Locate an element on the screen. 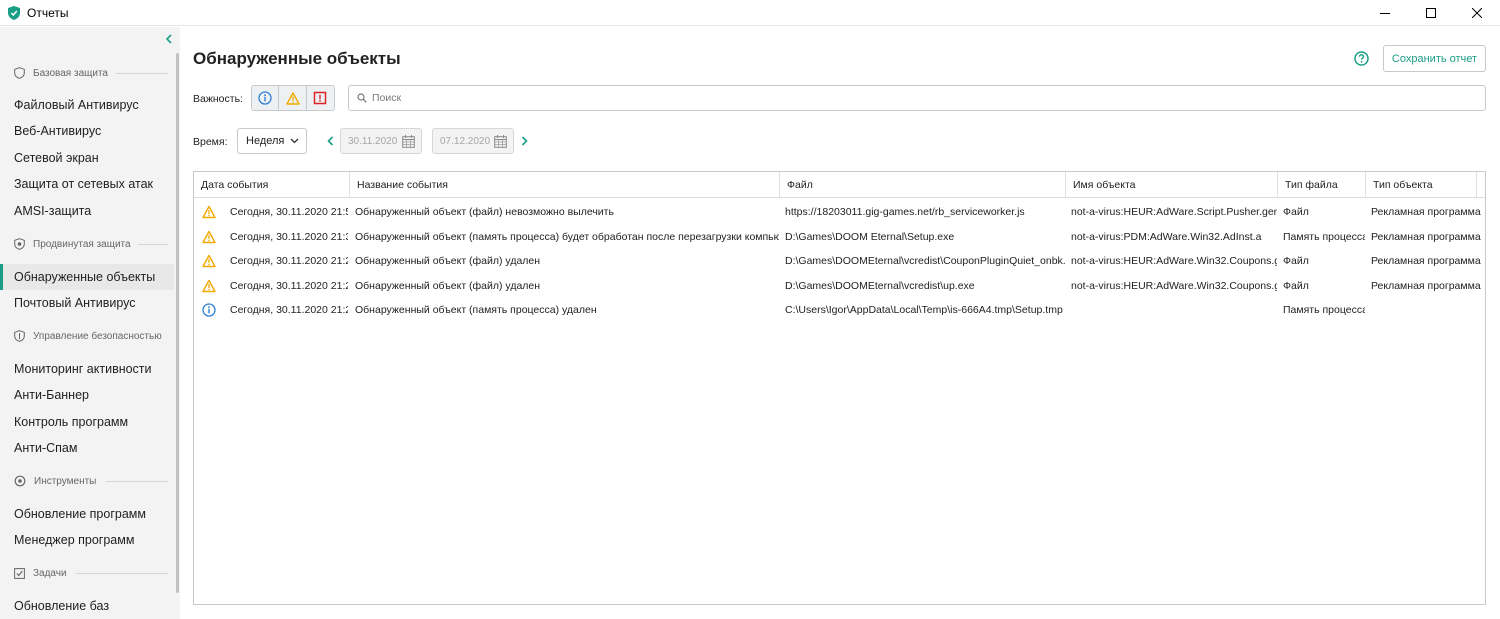  date-to-field: 07.12.2020 is located at coordinates (473, 141).